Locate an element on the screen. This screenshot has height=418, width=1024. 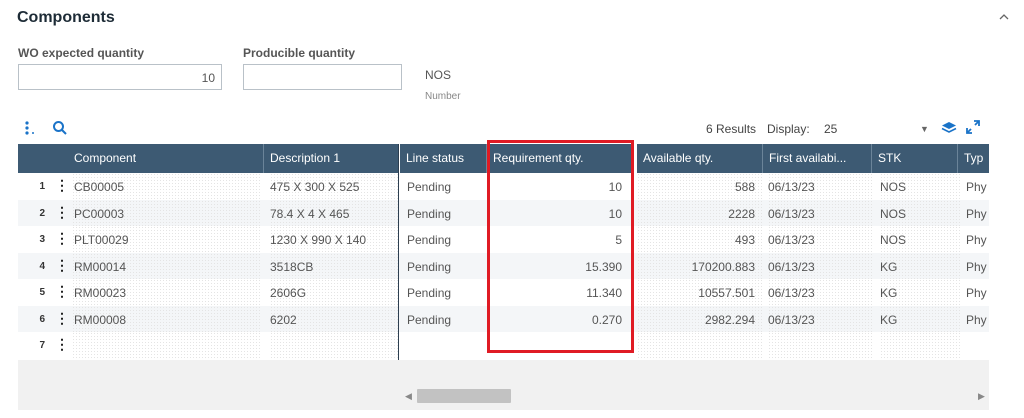
display-label: Display: is located at coordinates (788, 129).